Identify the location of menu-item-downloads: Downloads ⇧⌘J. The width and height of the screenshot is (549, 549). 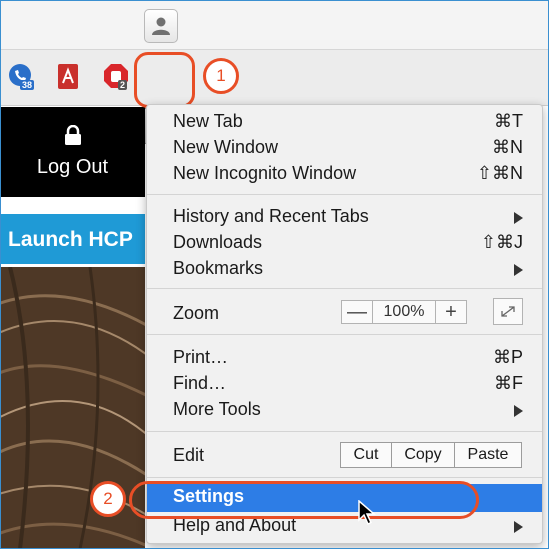
(344, 243).